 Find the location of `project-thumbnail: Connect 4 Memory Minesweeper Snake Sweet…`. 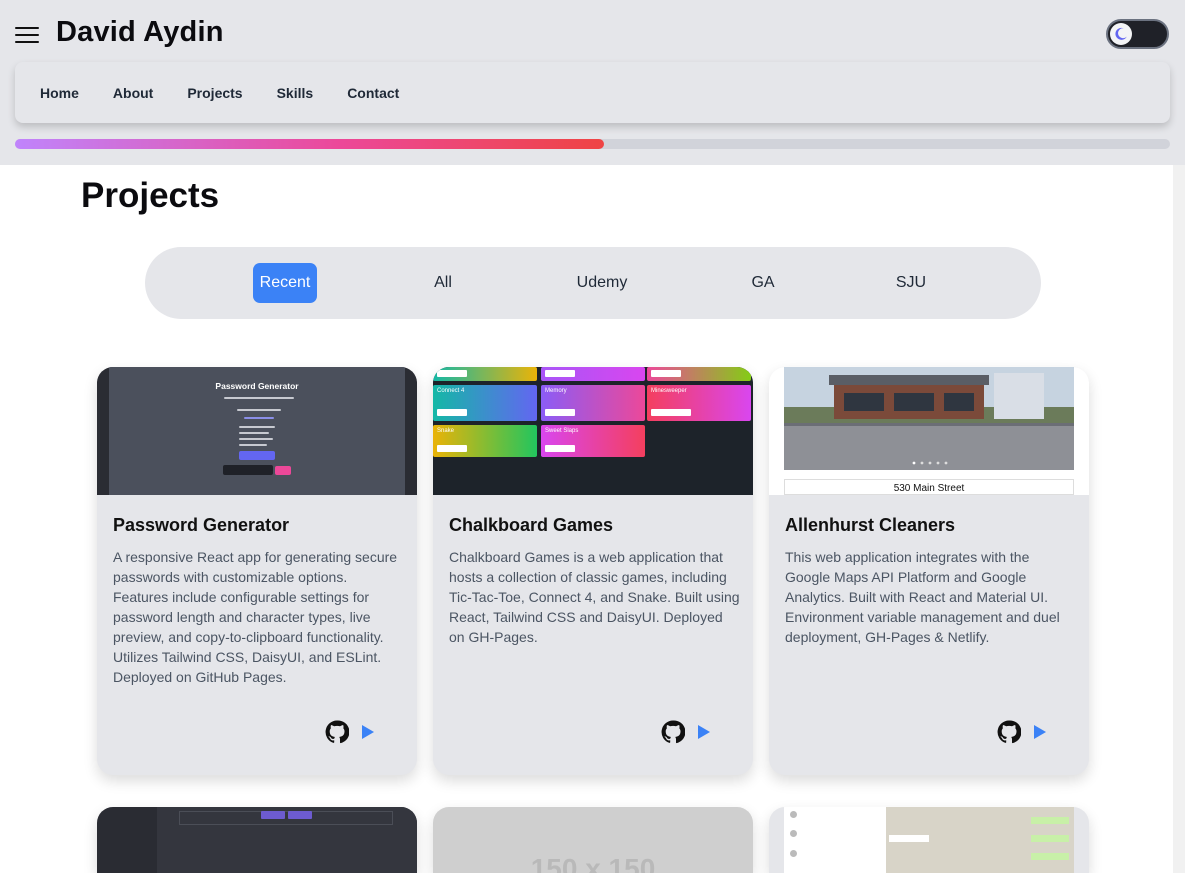

project-thumbnail: Connect 4 Memory Minesweeper Snake Sweet… is located at coordinates (593, 431).